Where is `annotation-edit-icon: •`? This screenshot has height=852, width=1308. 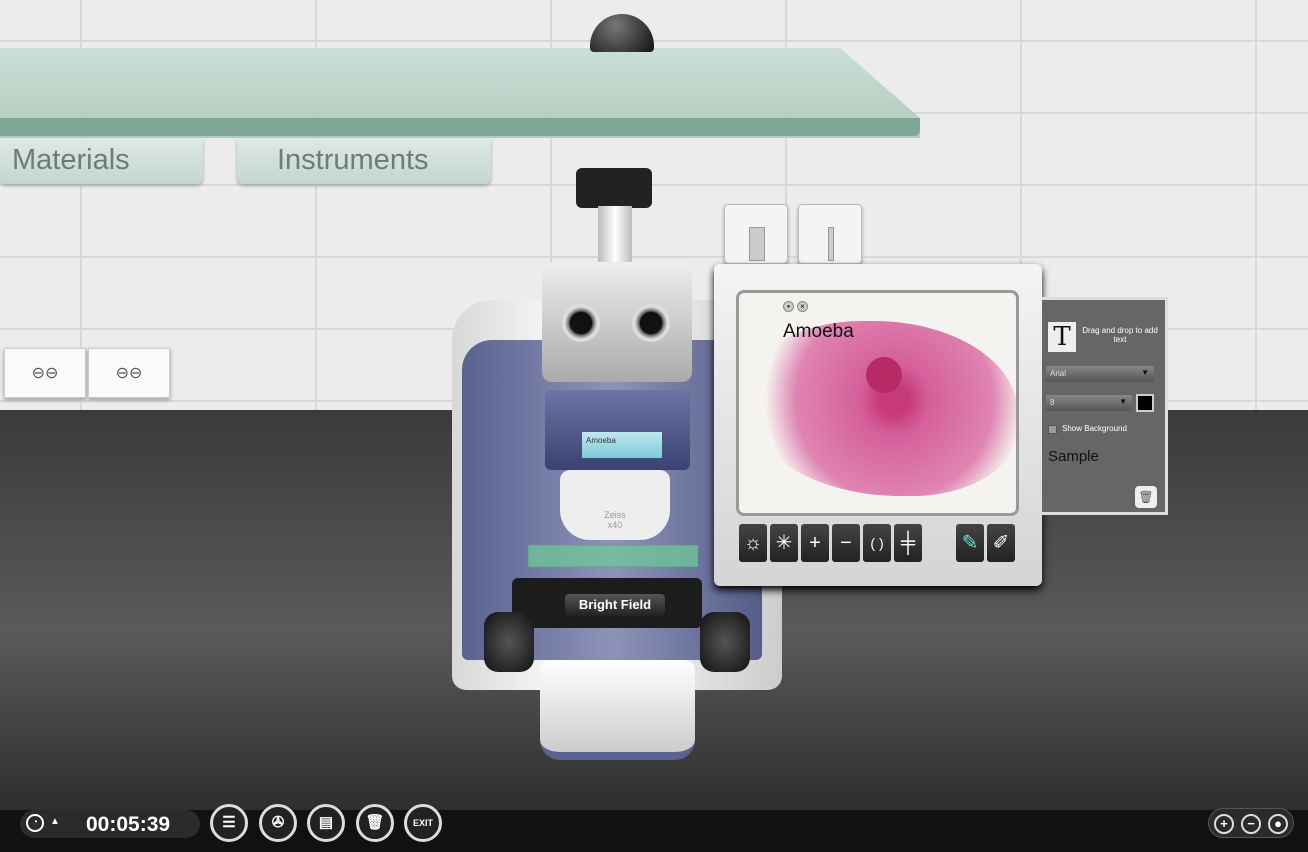 annotation-edit-icon: • is located at coordinates (788, 306).